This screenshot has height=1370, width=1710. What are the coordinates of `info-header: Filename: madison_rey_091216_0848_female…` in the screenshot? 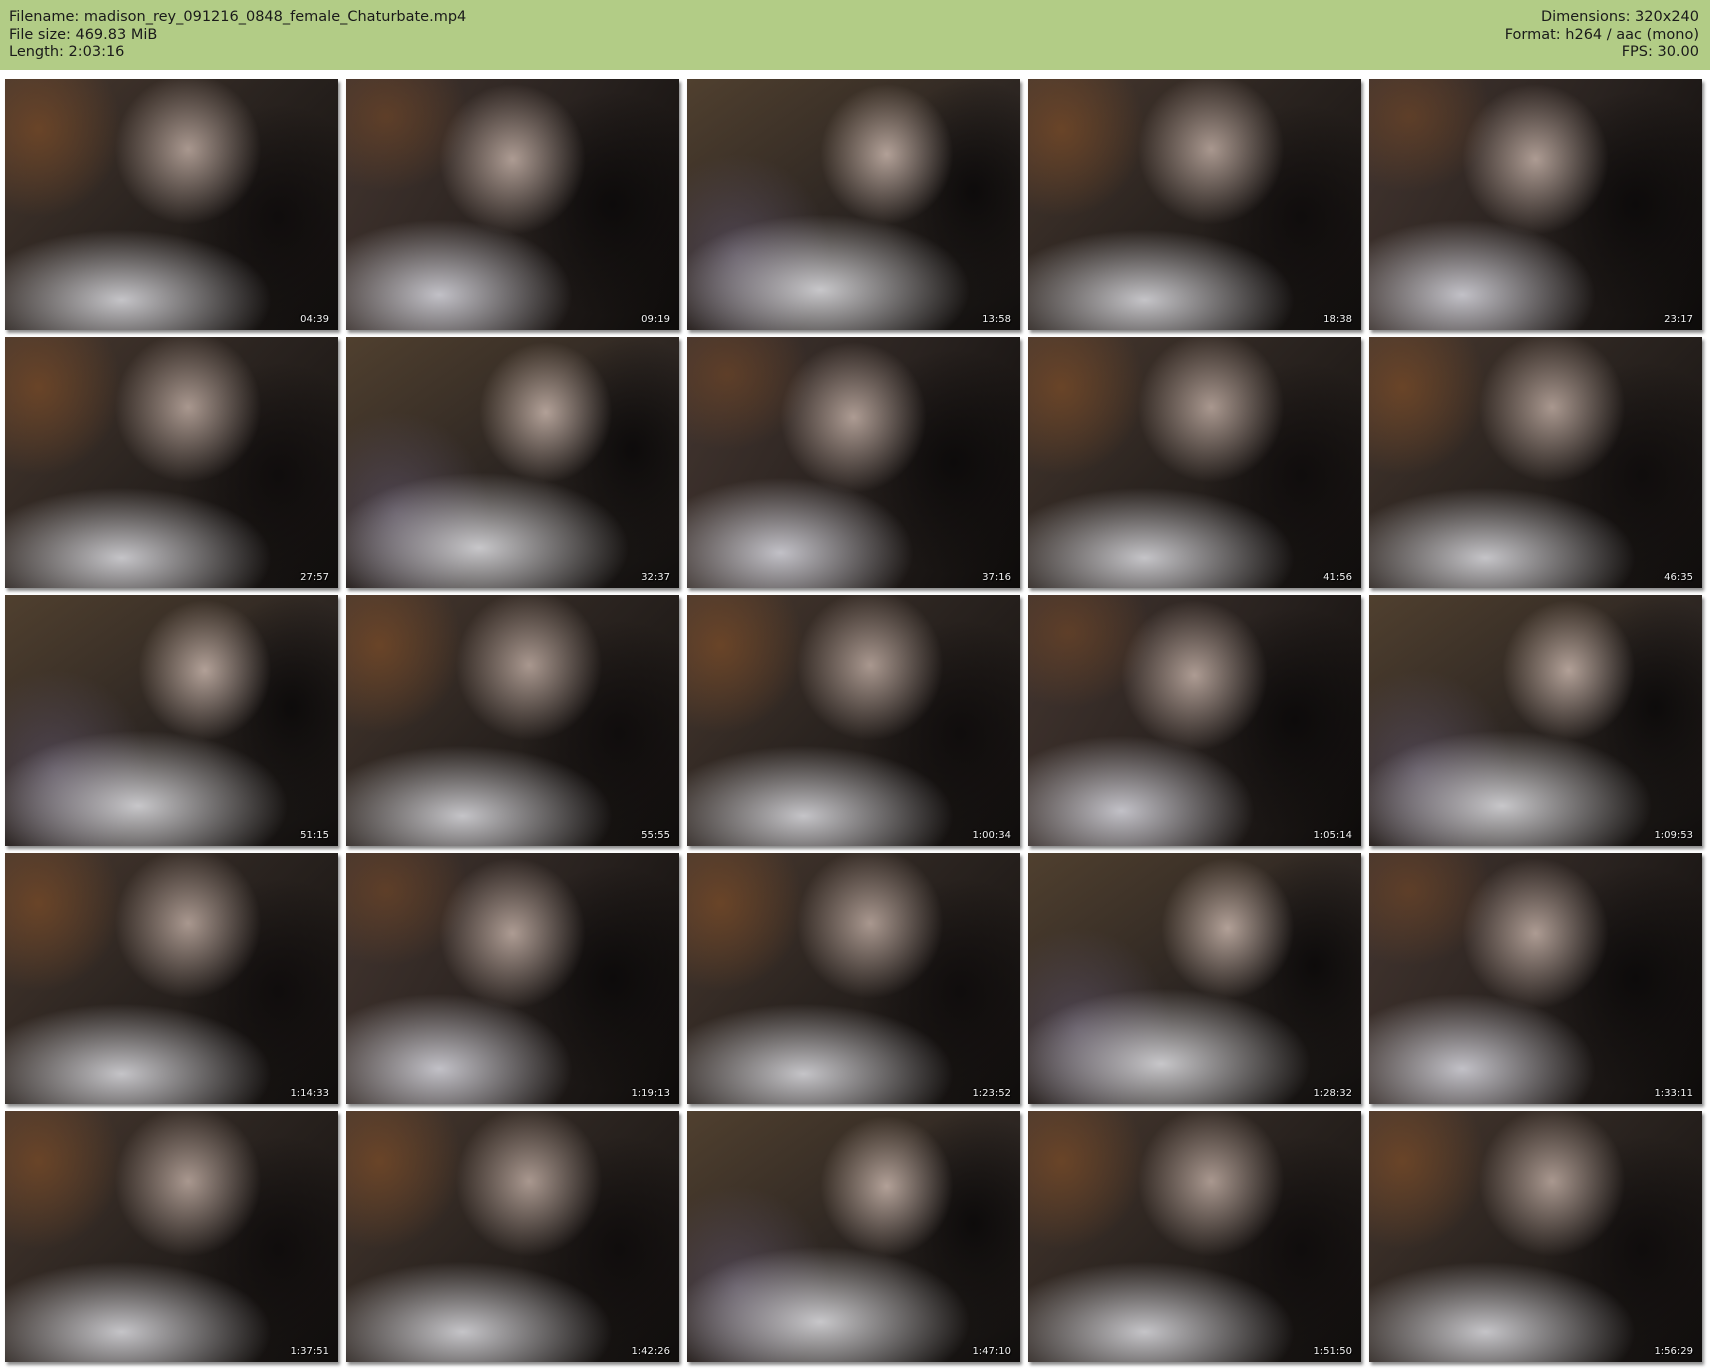 It's located at (855, 35).